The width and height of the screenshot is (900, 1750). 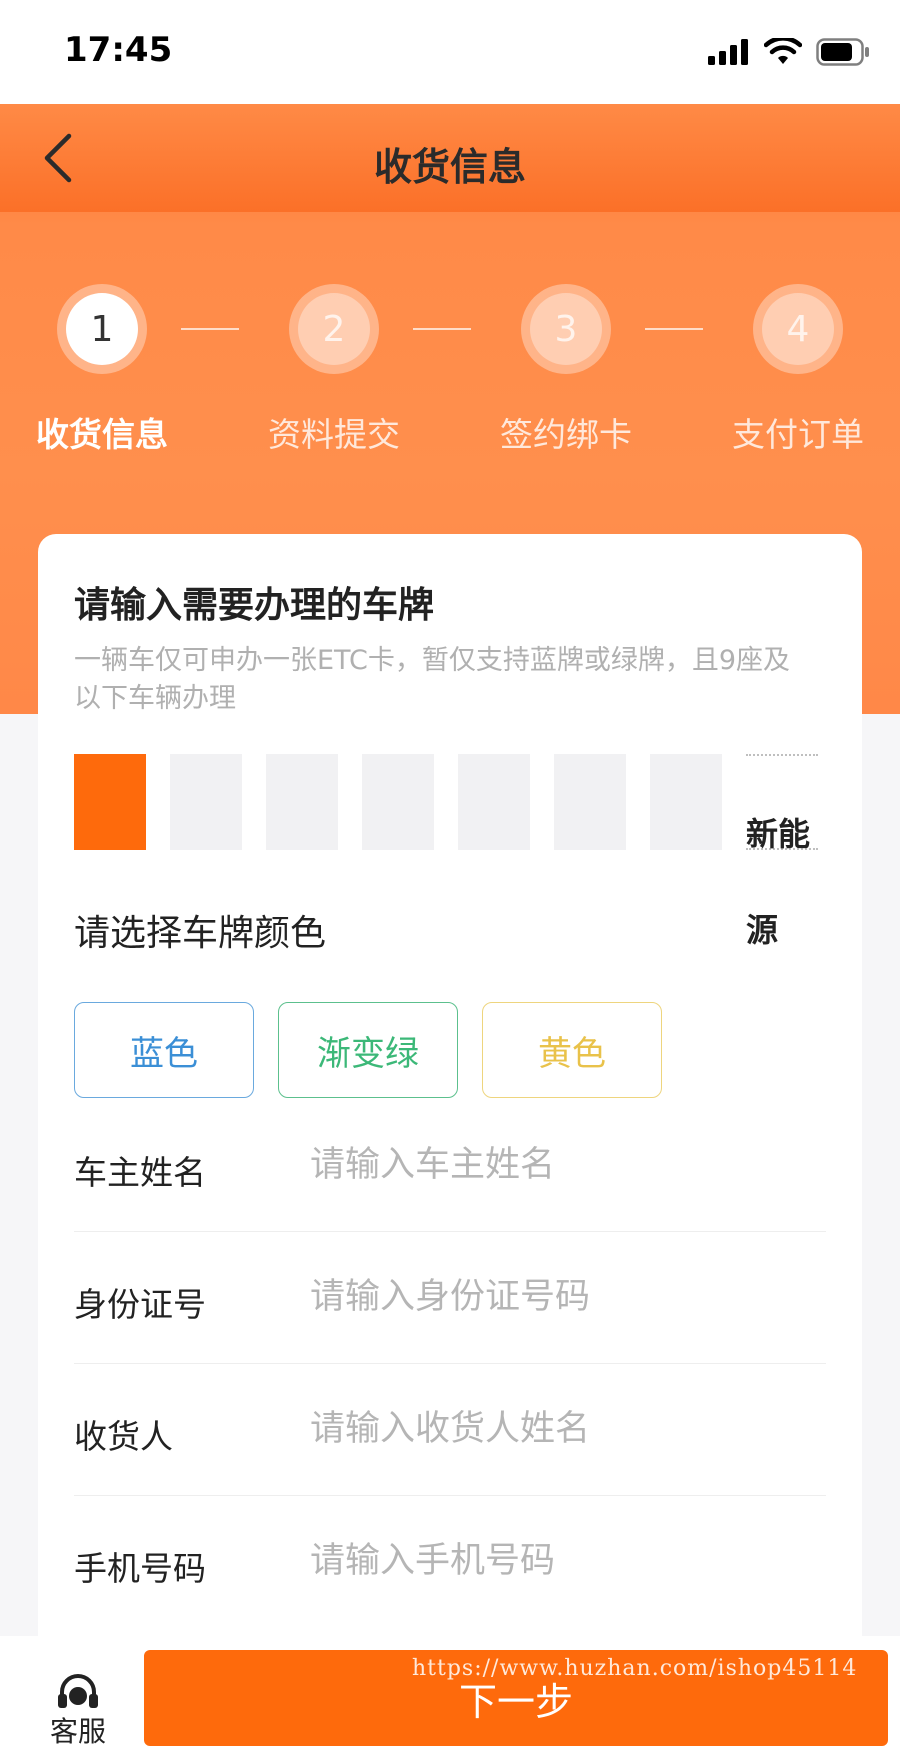 I want to click on id-number-input, so click(x=560, y=1297).